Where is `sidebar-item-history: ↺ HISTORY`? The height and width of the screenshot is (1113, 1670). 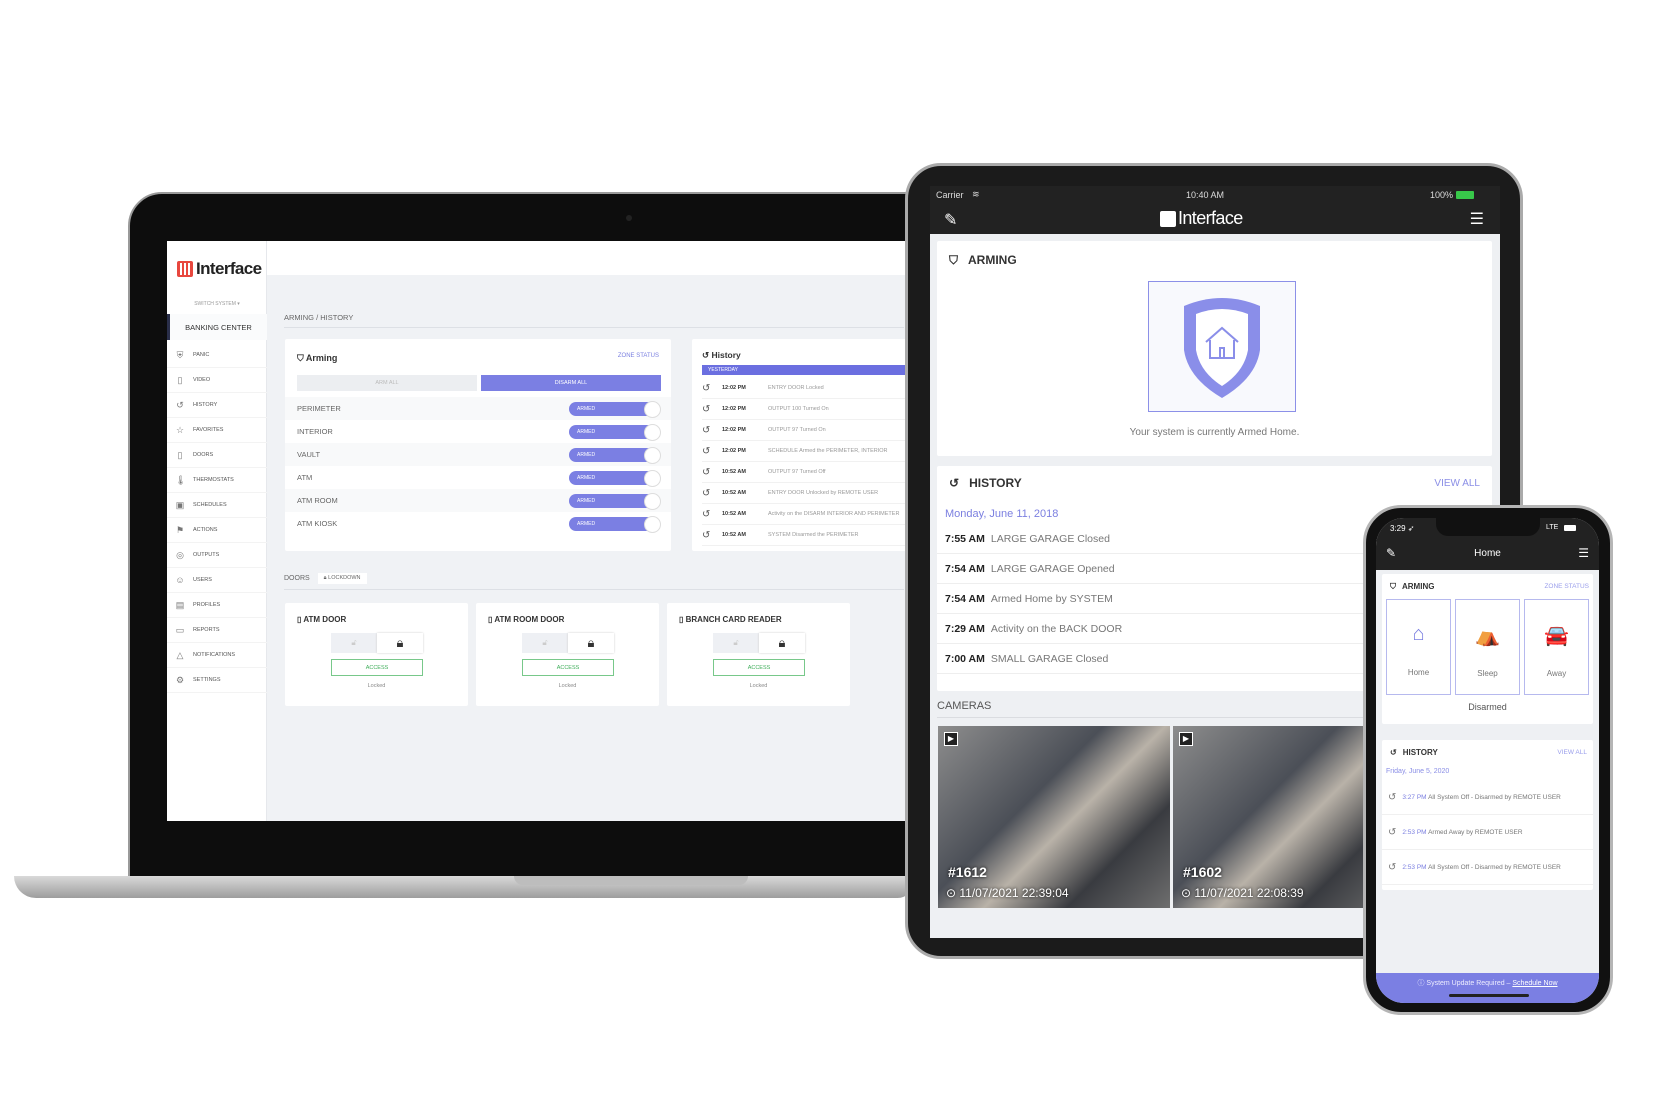
sidebar-item-history: ↺ HISTORY is located at coordinates (217, 405).